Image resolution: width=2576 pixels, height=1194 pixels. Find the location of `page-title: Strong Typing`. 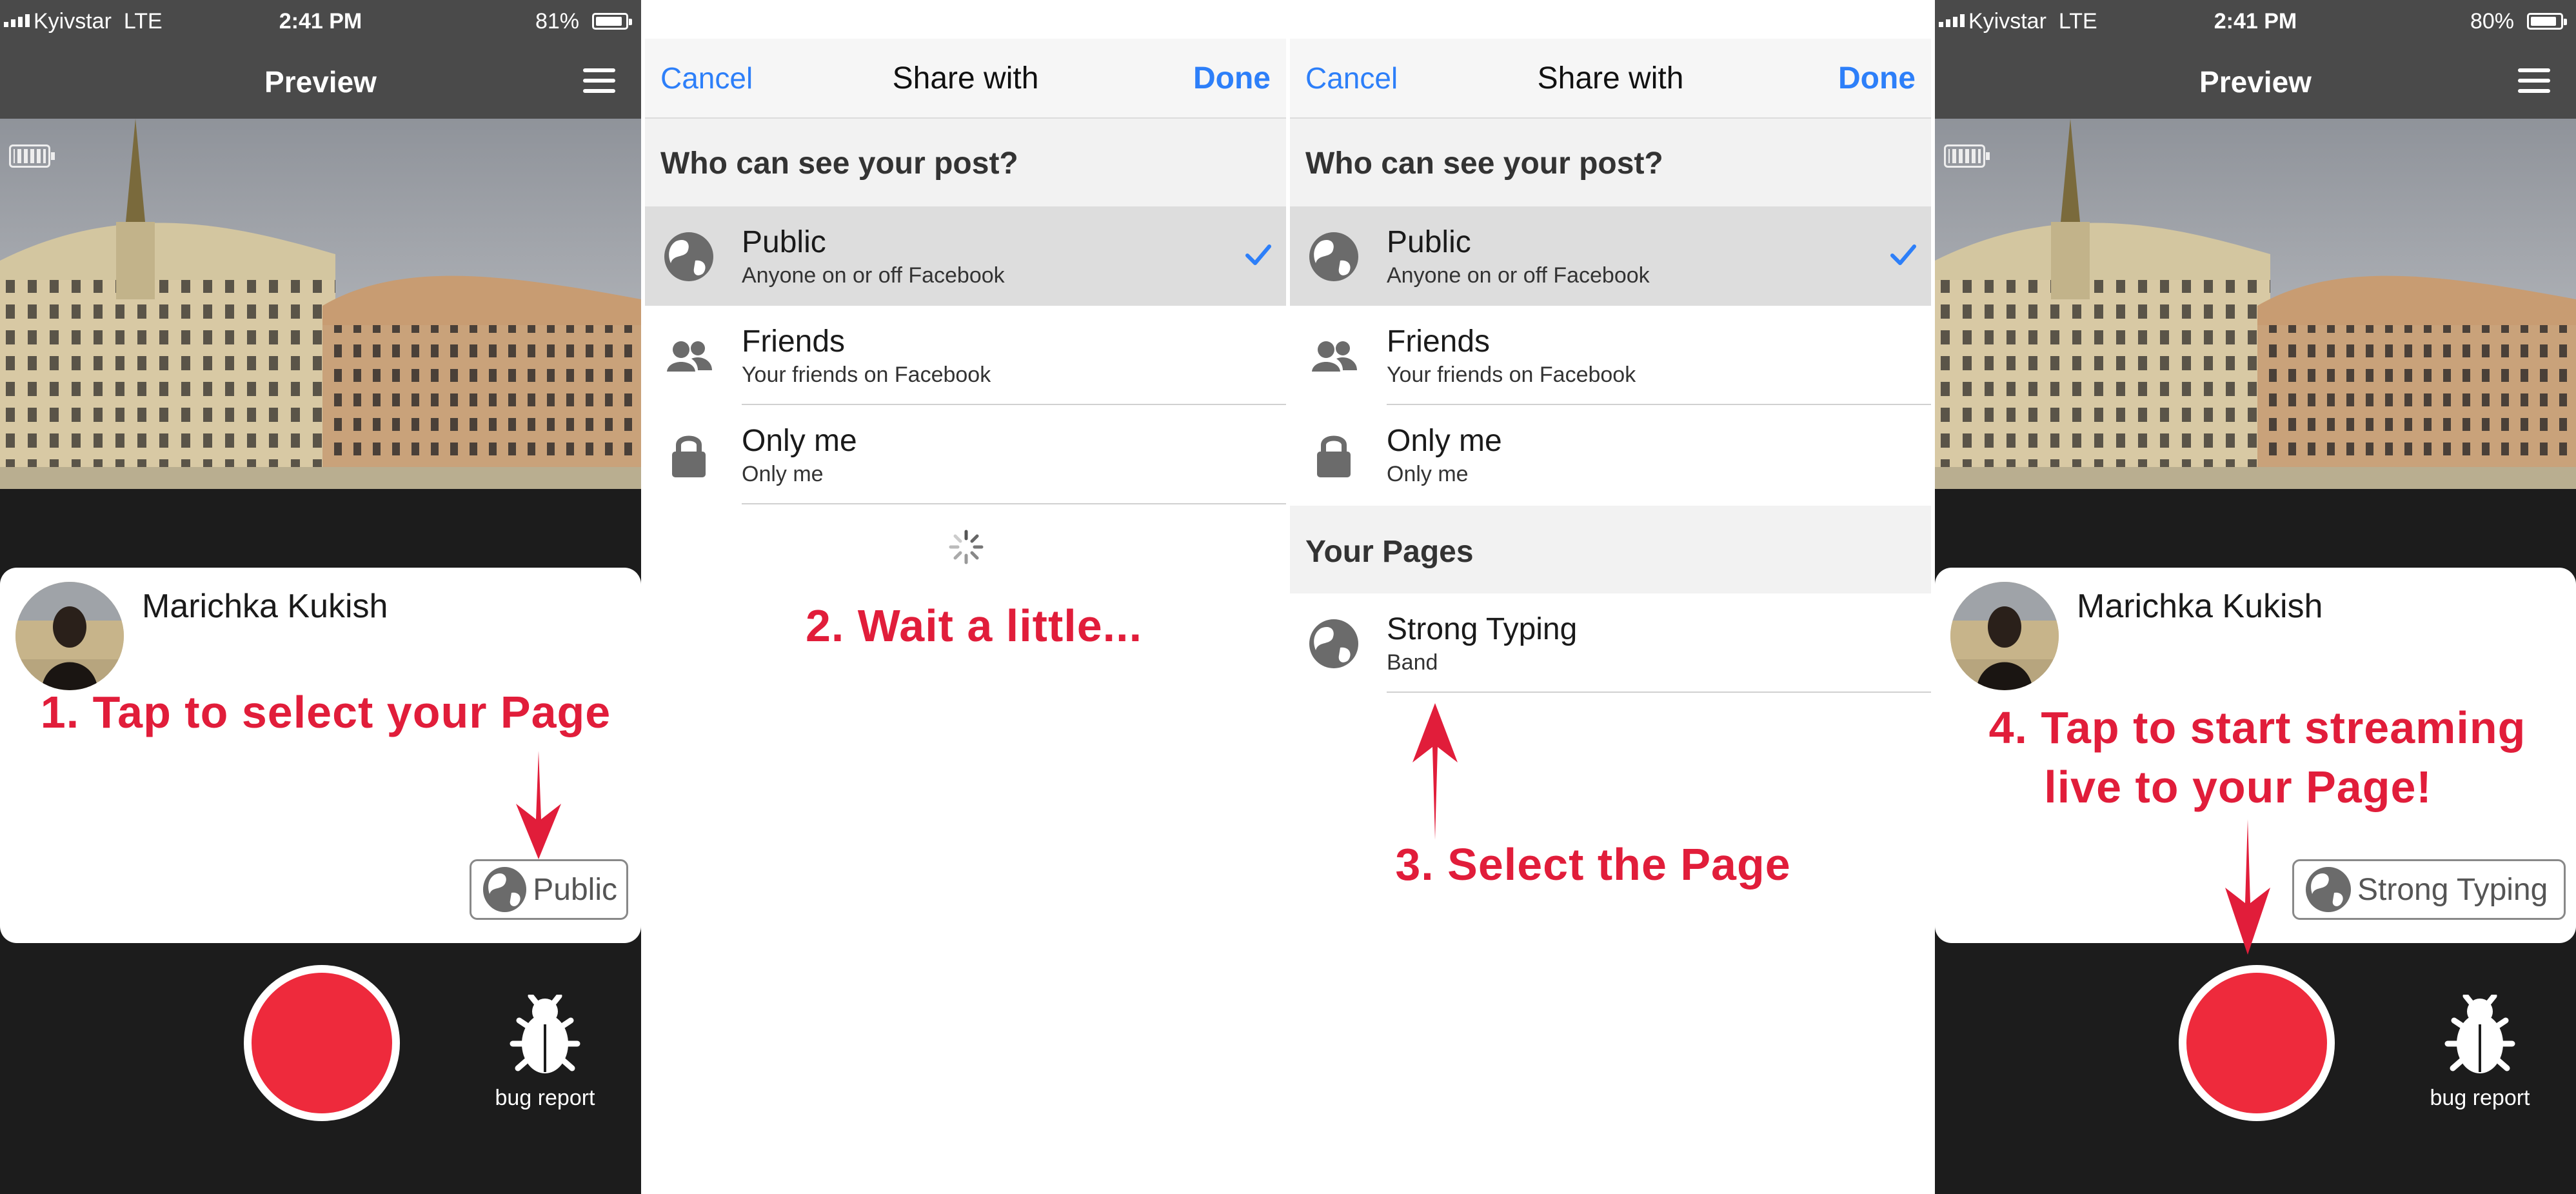

page-title: Strong Typing is located at coordinates (1482, 629).